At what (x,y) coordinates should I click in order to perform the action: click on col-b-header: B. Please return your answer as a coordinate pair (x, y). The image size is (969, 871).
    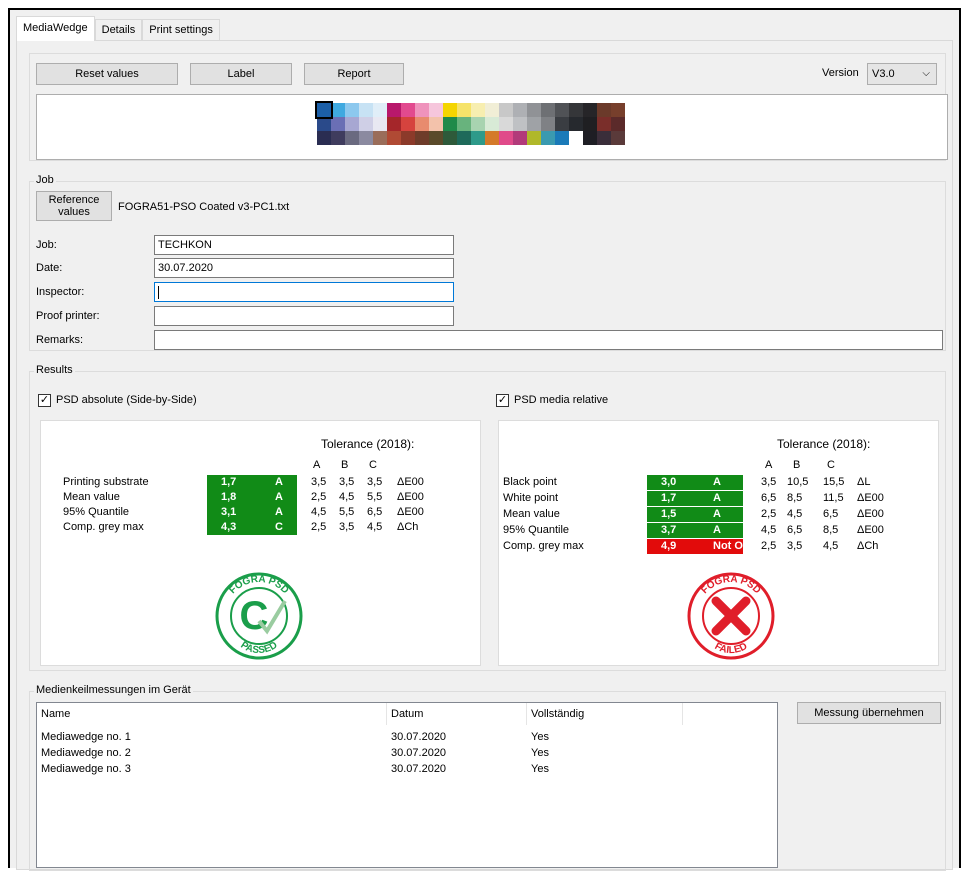
    Looking at the image, I should click on (345, 465).